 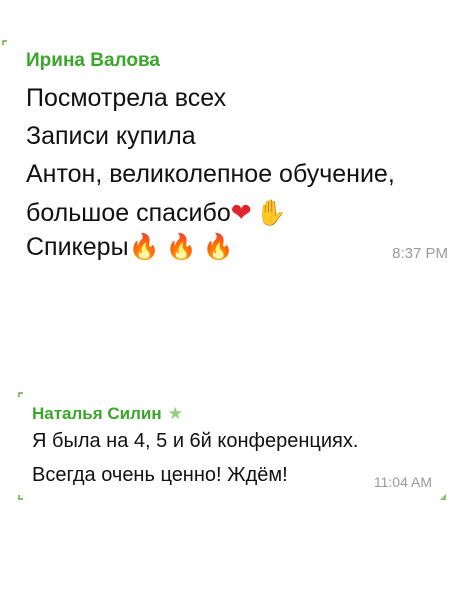 I want to click on heart-emoji-icon: ❤, so click(x=241, y=212).